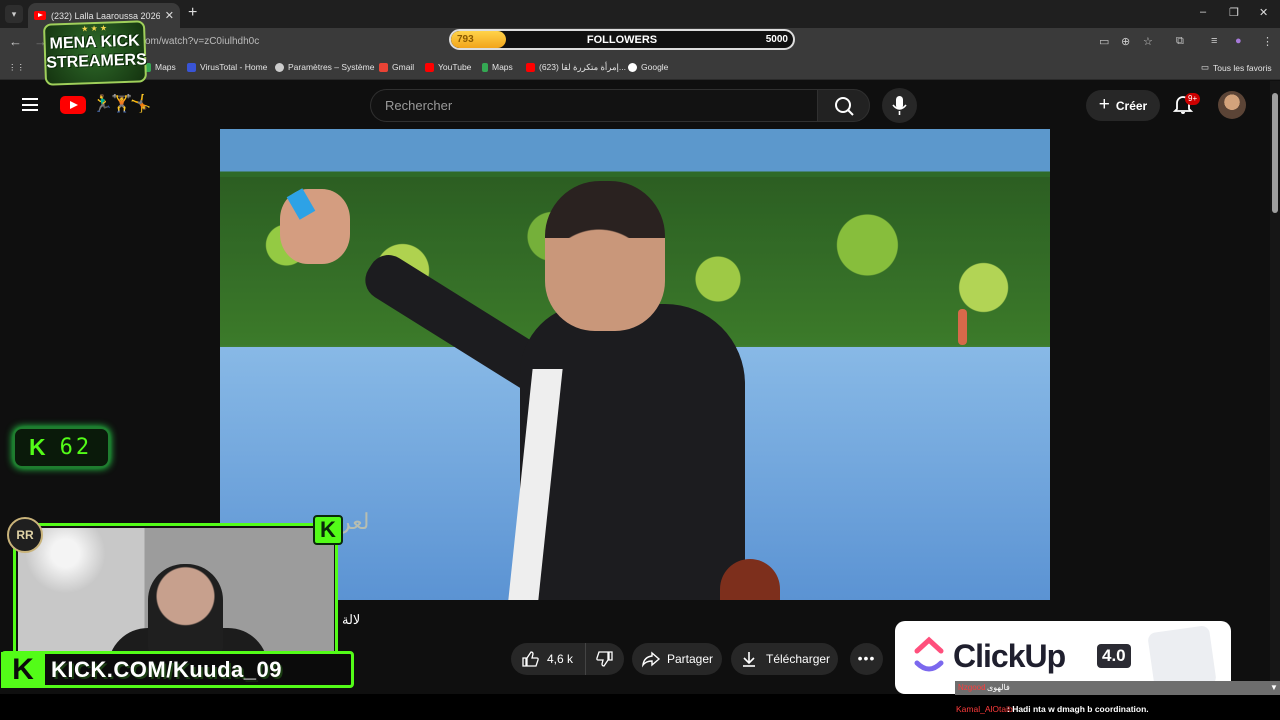 This screenshot has width=1280, height=720. What do you see at coordinates (1232, 105) in the screenshot?
I see `account-avatar` at bounding box center [1232, 105].